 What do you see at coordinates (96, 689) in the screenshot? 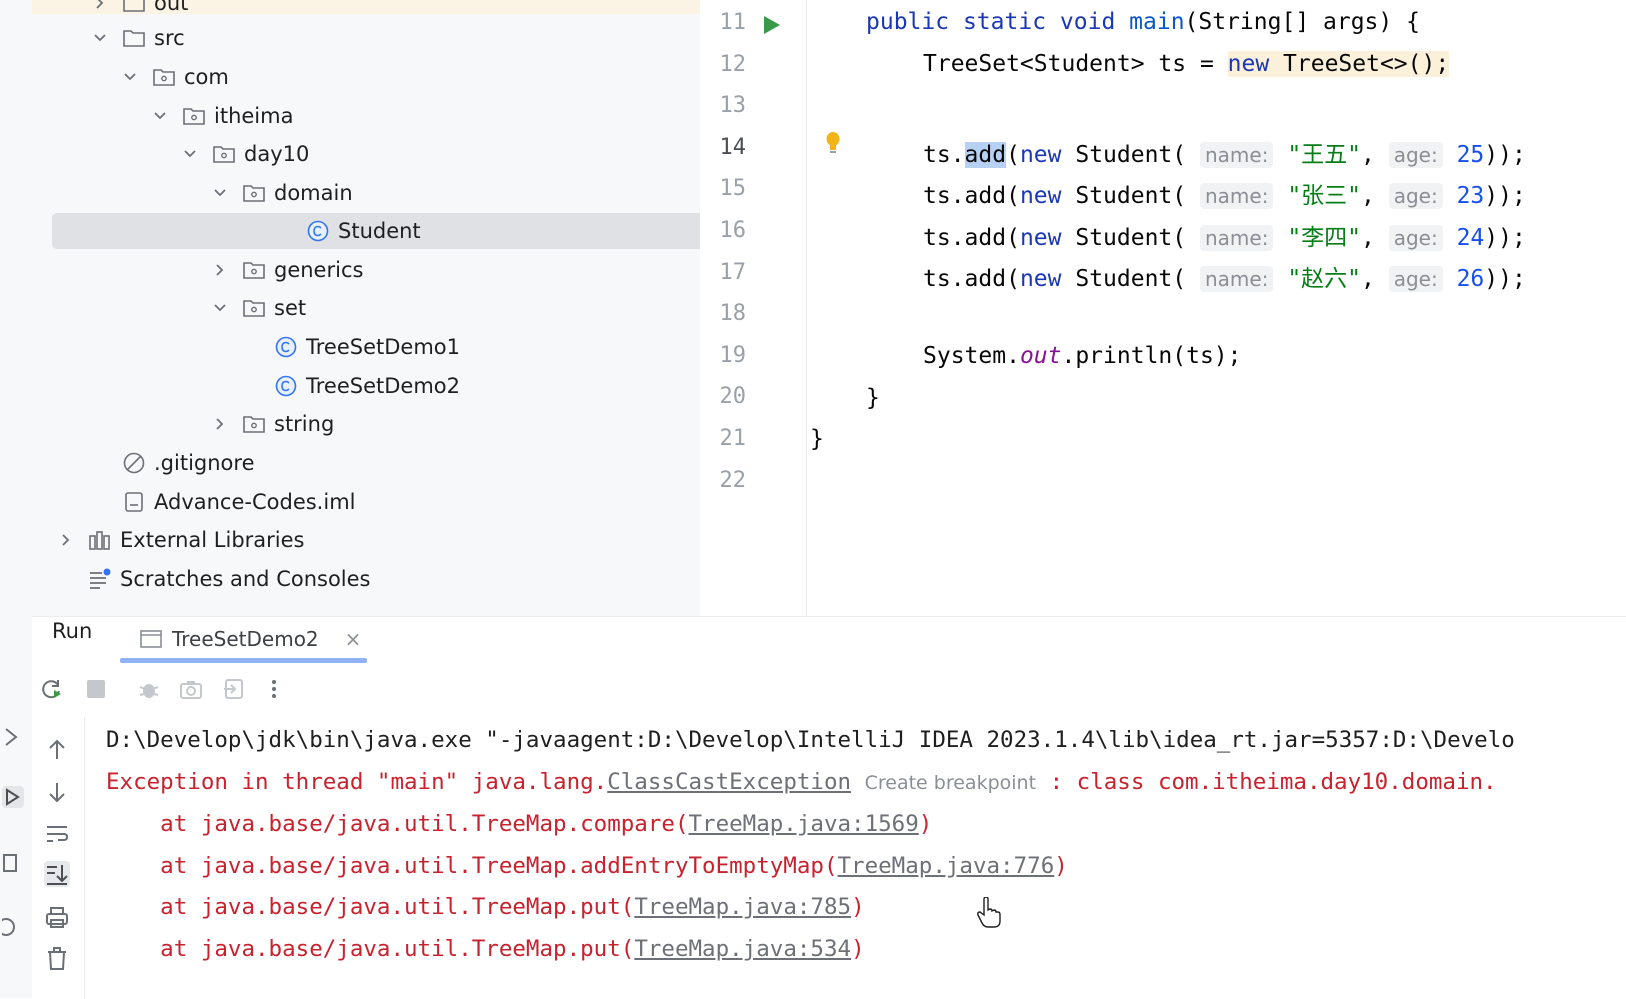
I see `stop-icon` at bounding box center [96, 689].